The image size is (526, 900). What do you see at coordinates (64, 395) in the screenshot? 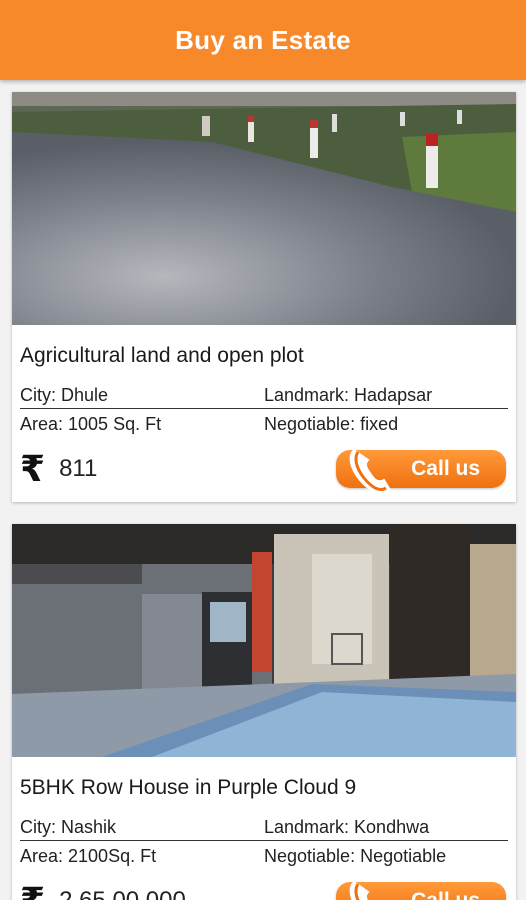
I see `listing-city: City: Dhule` at bounding box center [64, 395].